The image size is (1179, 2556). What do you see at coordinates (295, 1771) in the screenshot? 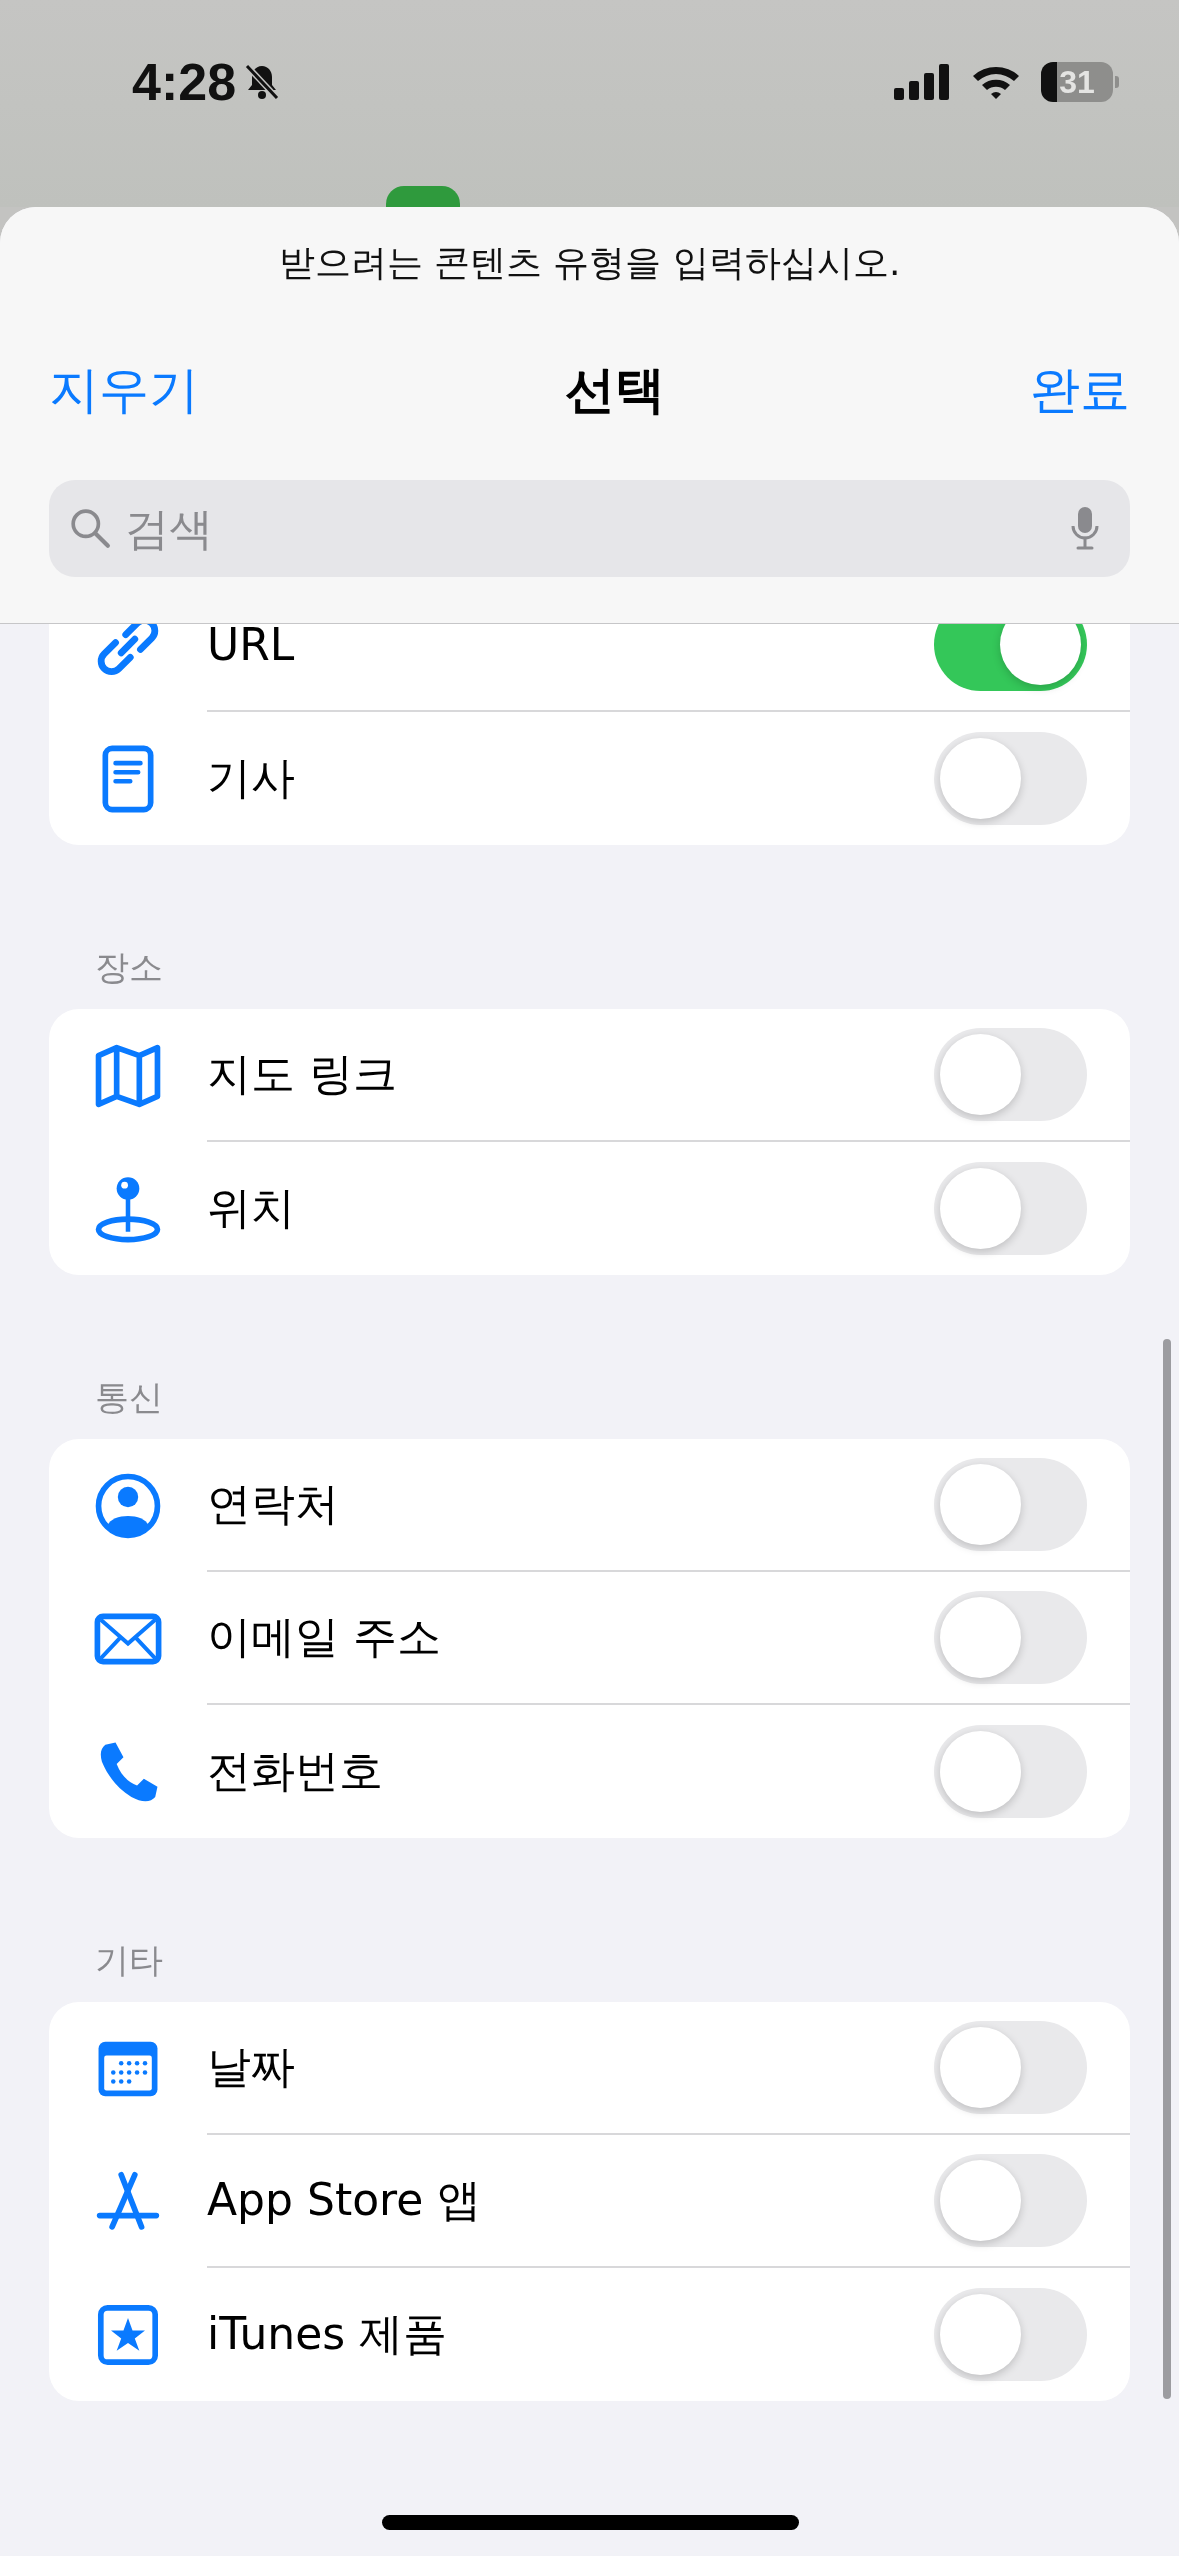
I see `row-label: 전화번호` at bounding box center [295, 1771].